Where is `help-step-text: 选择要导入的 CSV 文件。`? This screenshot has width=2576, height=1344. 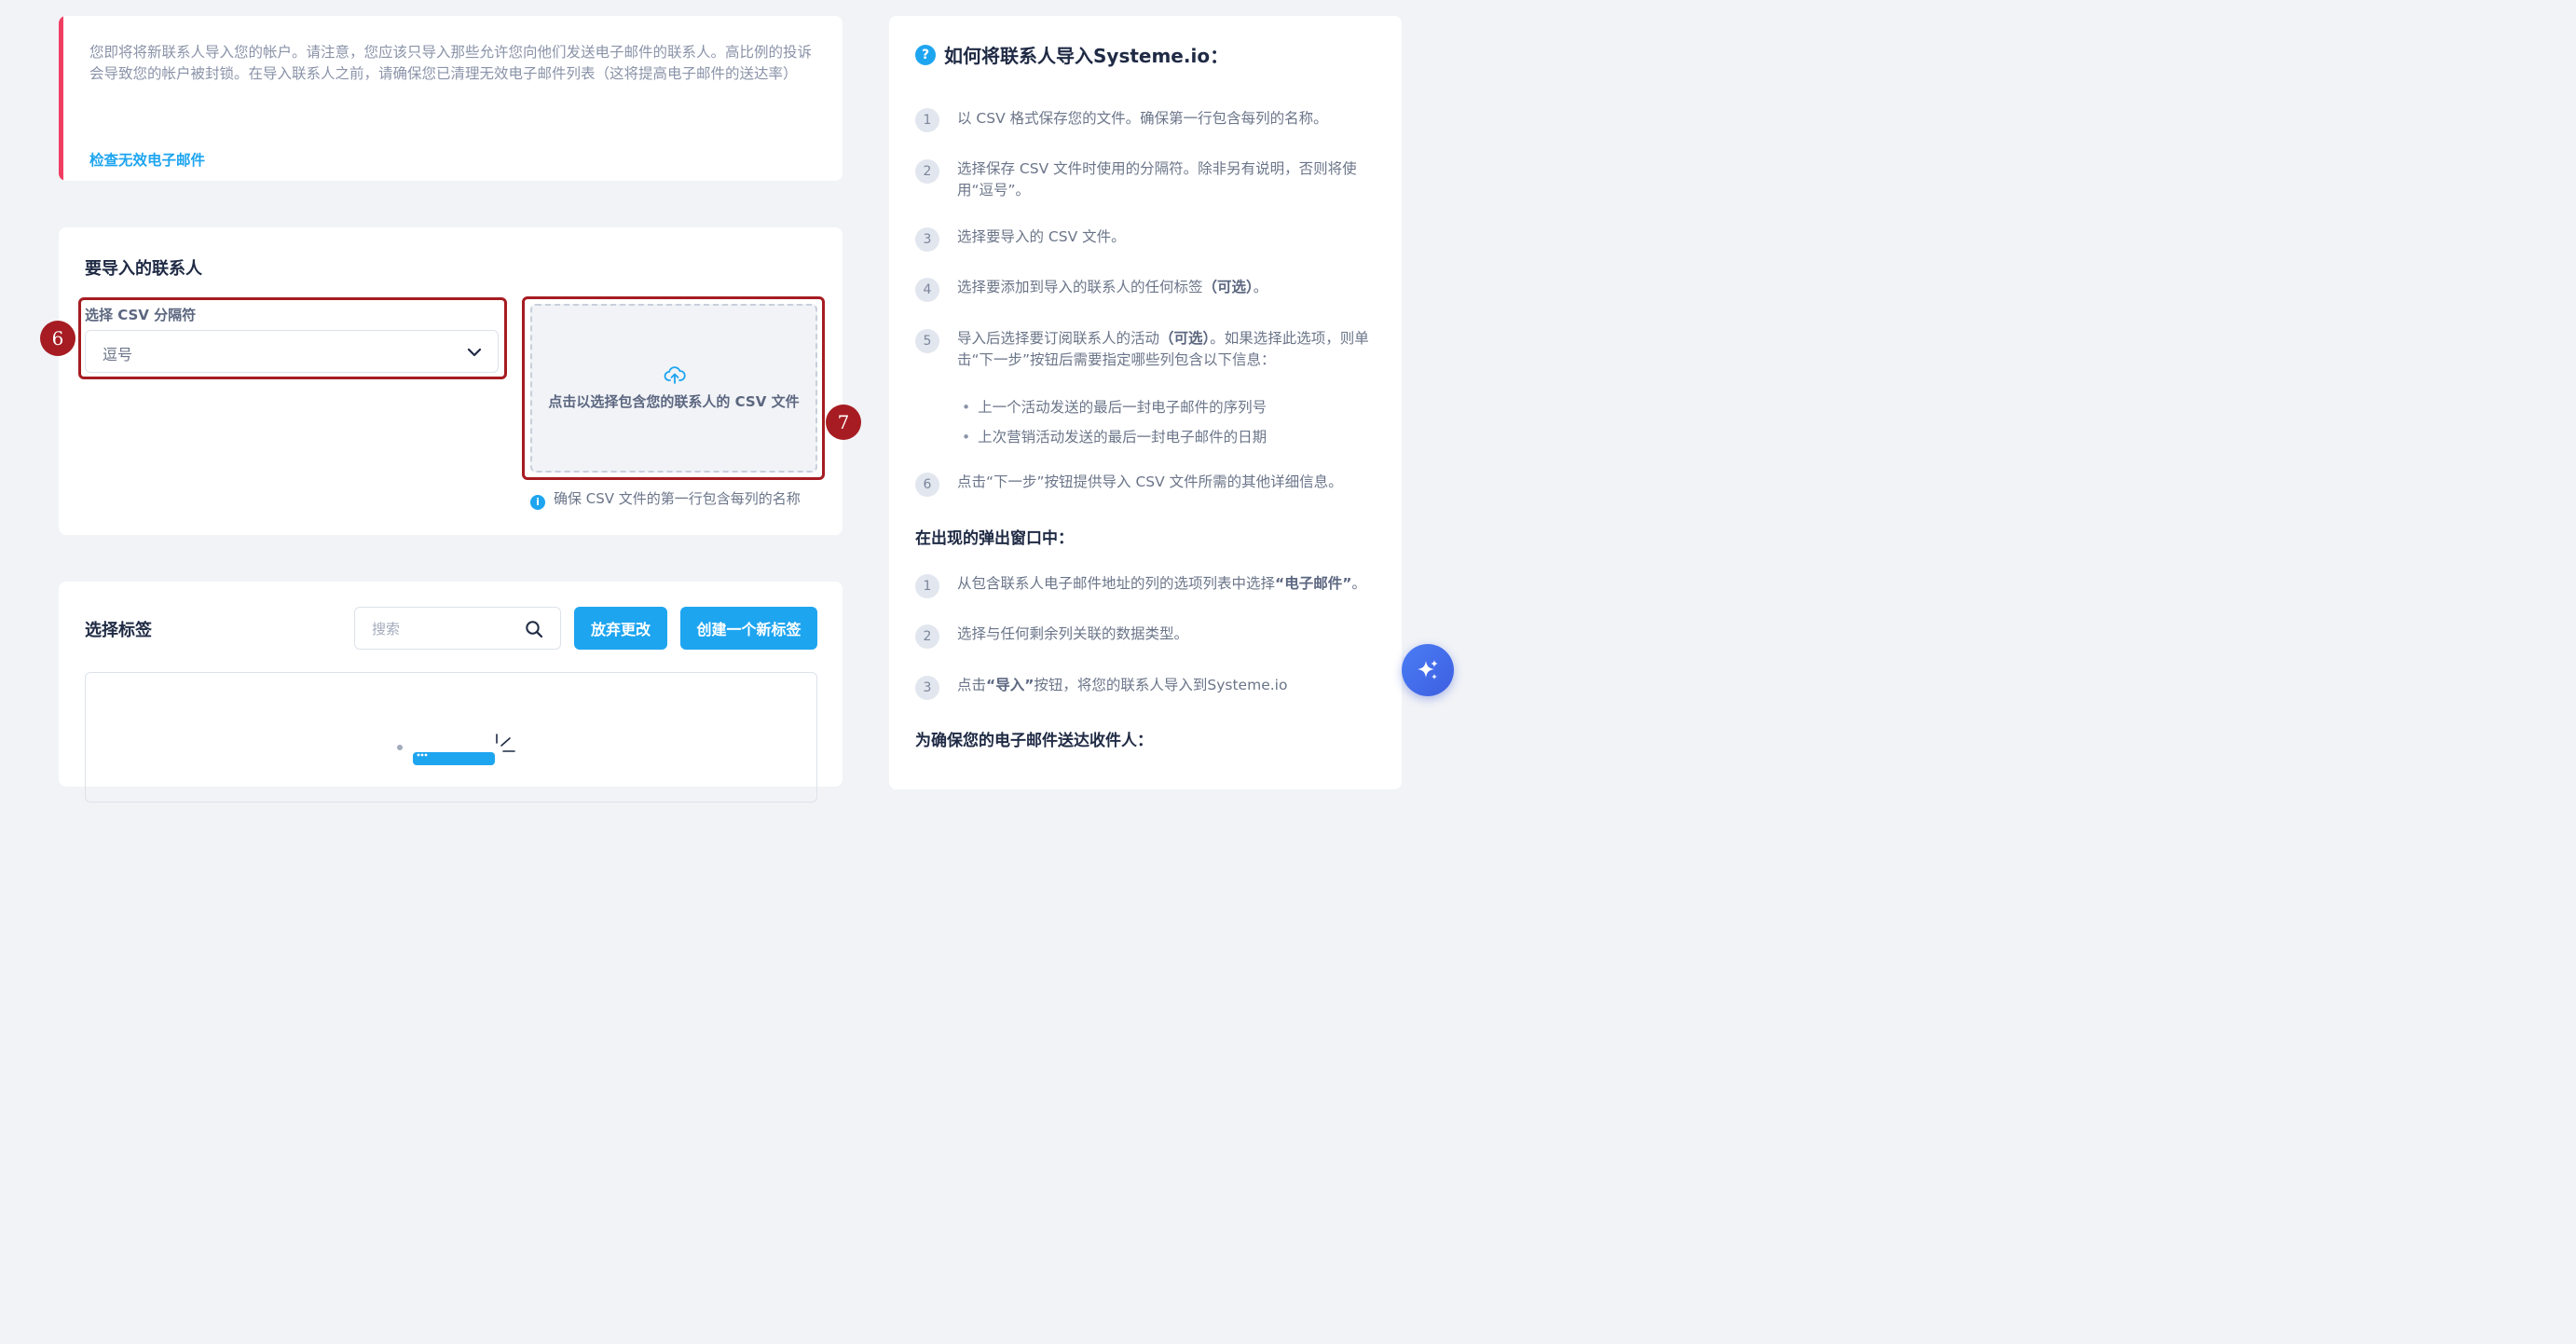
help-step-text: 选择要导入的 CSV 文件。 is located at coordinates (1041, 237).